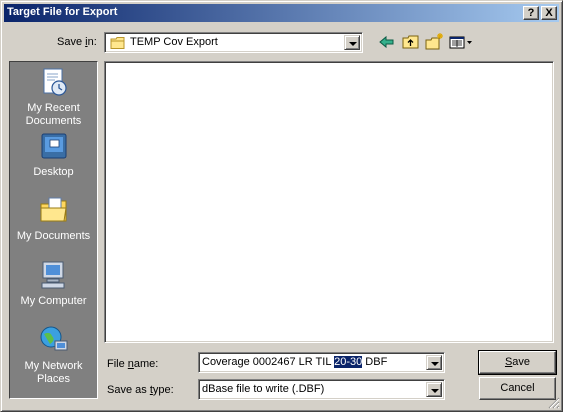  Describe the element at coordinates (348, 362) in the screenshot. I see `file-name-selection: 20-30` at that location.